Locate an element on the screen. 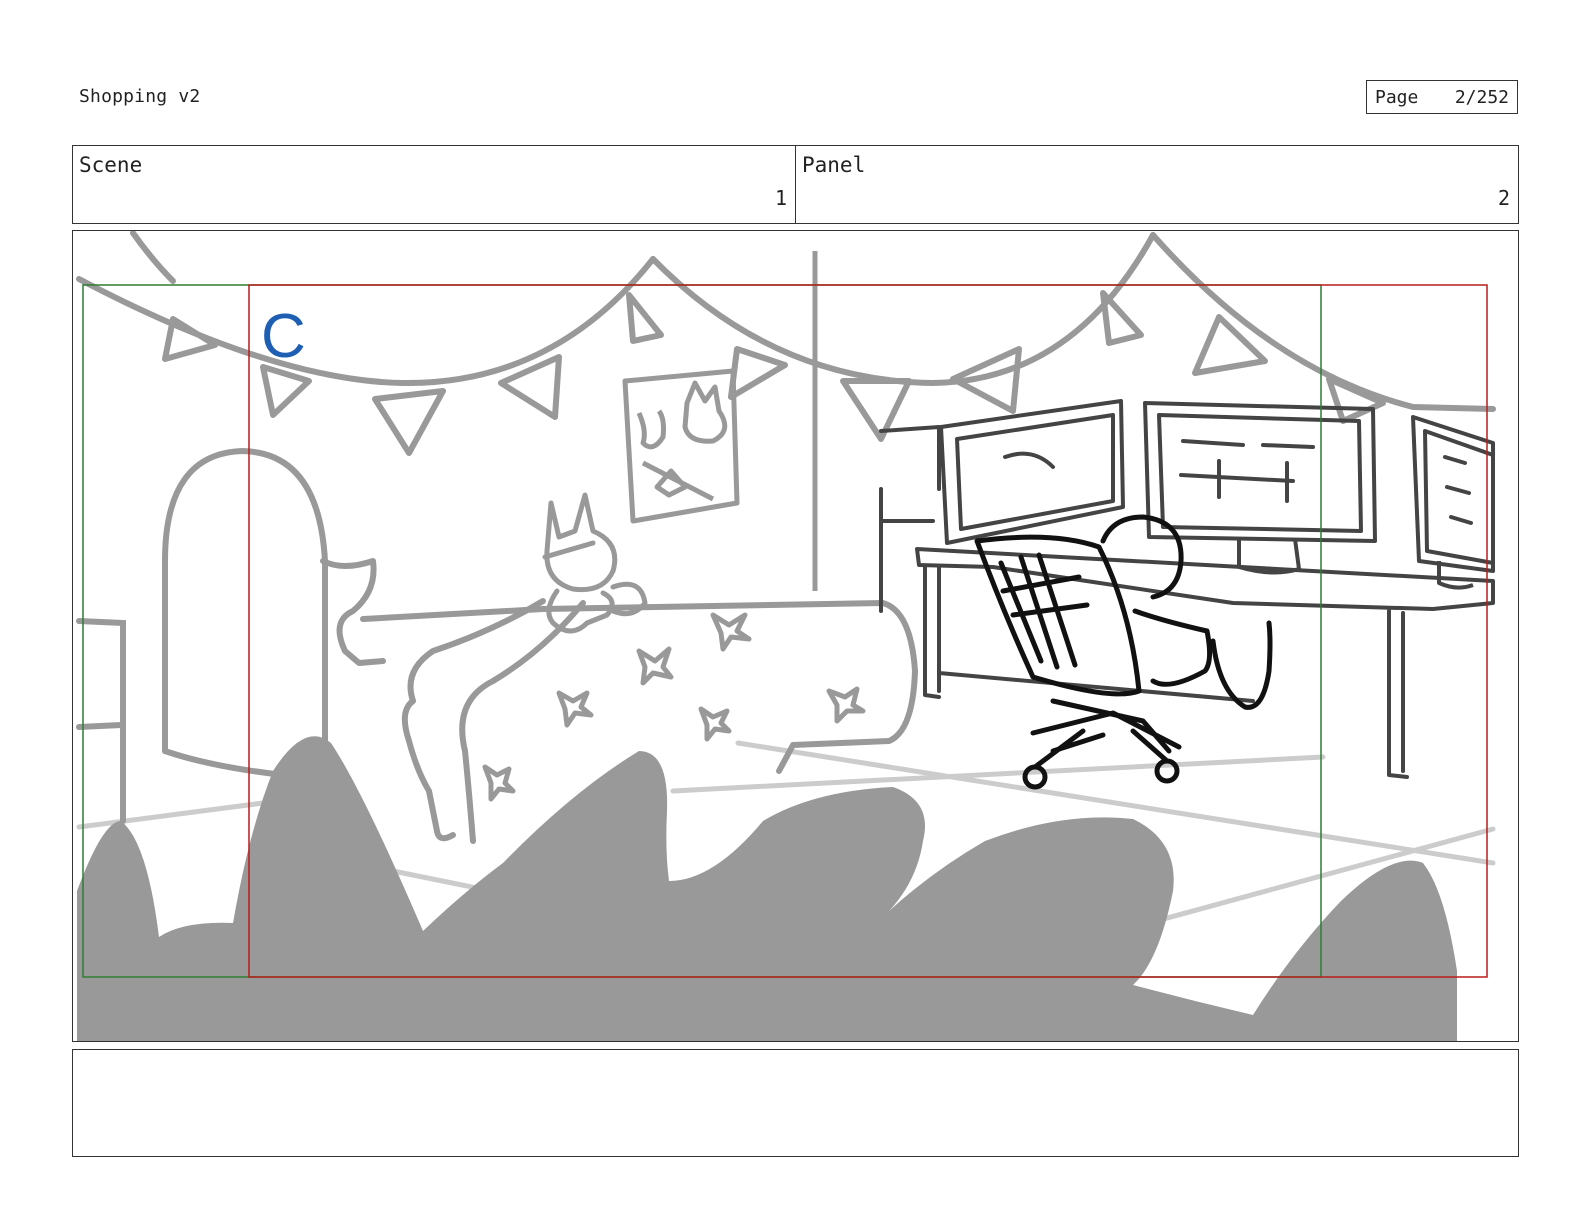  wall-poster is located at coordinates (681, 446).